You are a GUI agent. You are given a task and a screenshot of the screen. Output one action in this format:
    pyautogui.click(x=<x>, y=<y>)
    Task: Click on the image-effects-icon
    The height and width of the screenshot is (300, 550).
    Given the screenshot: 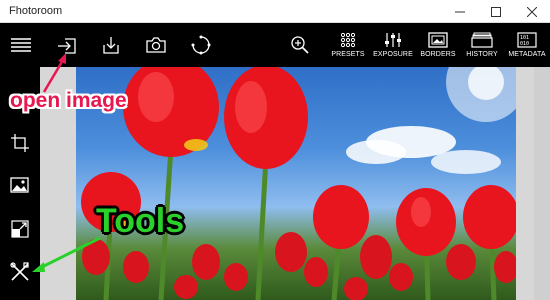 What is the action you would take?
    pyautogui.click(x=19, y=185)
    